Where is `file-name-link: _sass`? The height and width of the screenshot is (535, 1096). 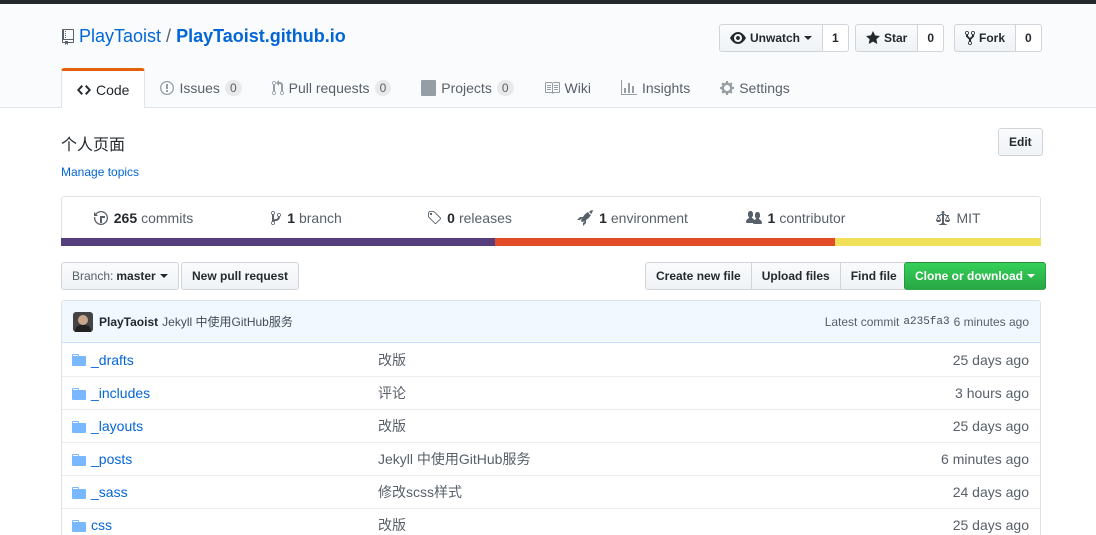
file-name-link: _sass is located at coordinates (109, 492).